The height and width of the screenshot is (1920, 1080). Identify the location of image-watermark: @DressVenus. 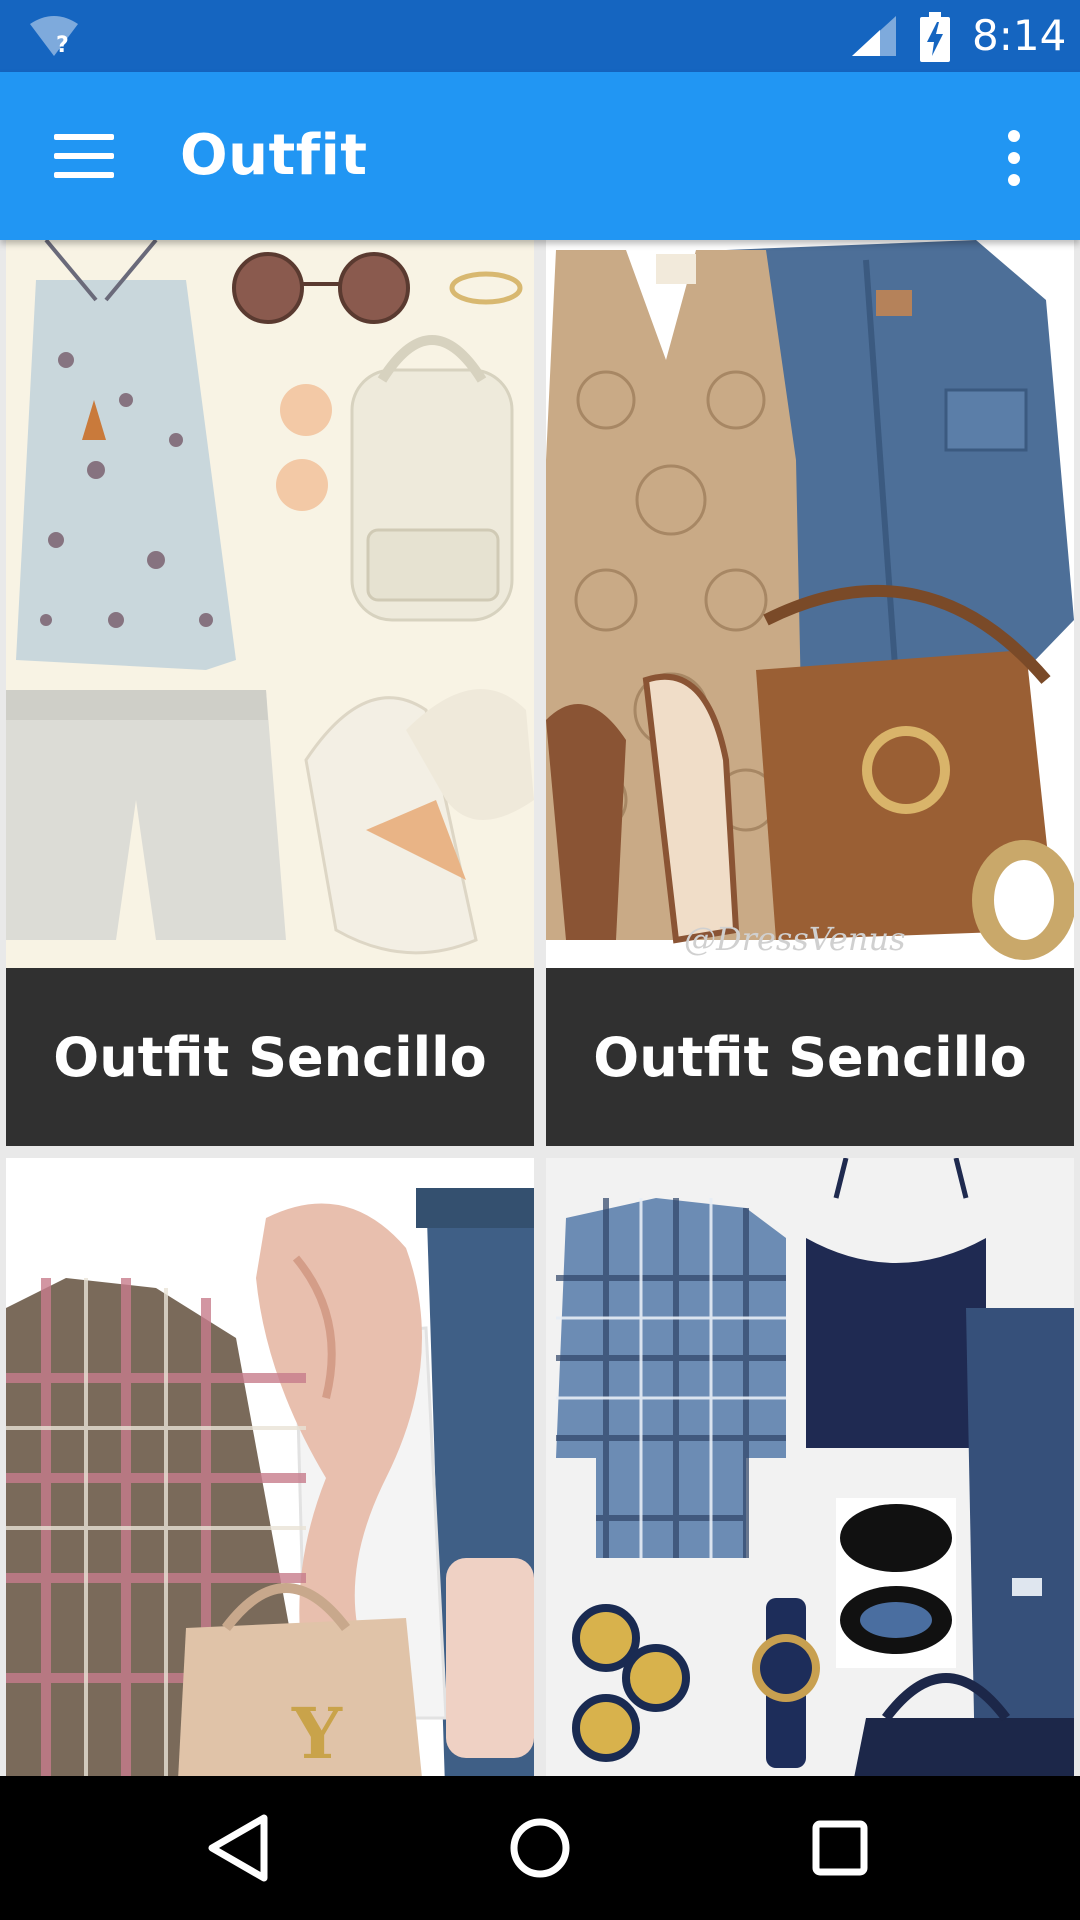
(794, 939).